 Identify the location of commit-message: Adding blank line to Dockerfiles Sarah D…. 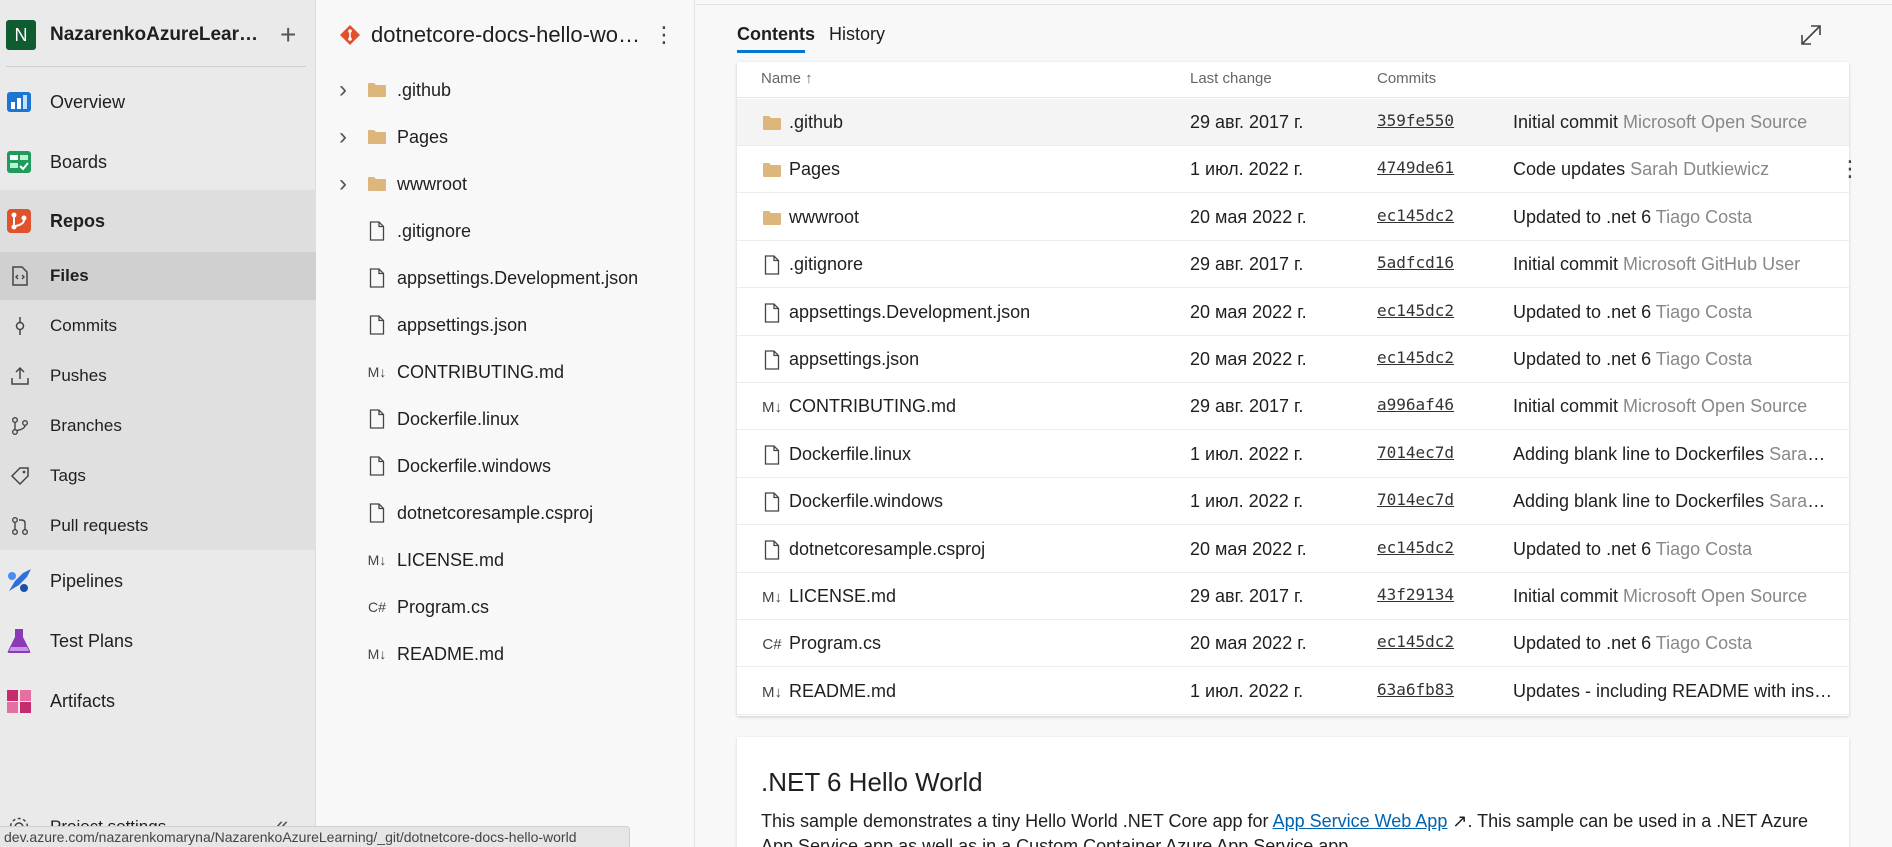
(1673, 501).